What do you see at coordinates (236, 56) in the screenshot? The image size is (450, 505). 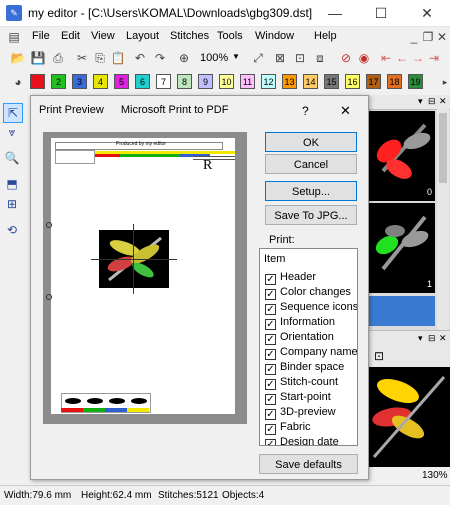 I see `zoom-dropdown-icon: ▼` at bounding box center [236, 56].